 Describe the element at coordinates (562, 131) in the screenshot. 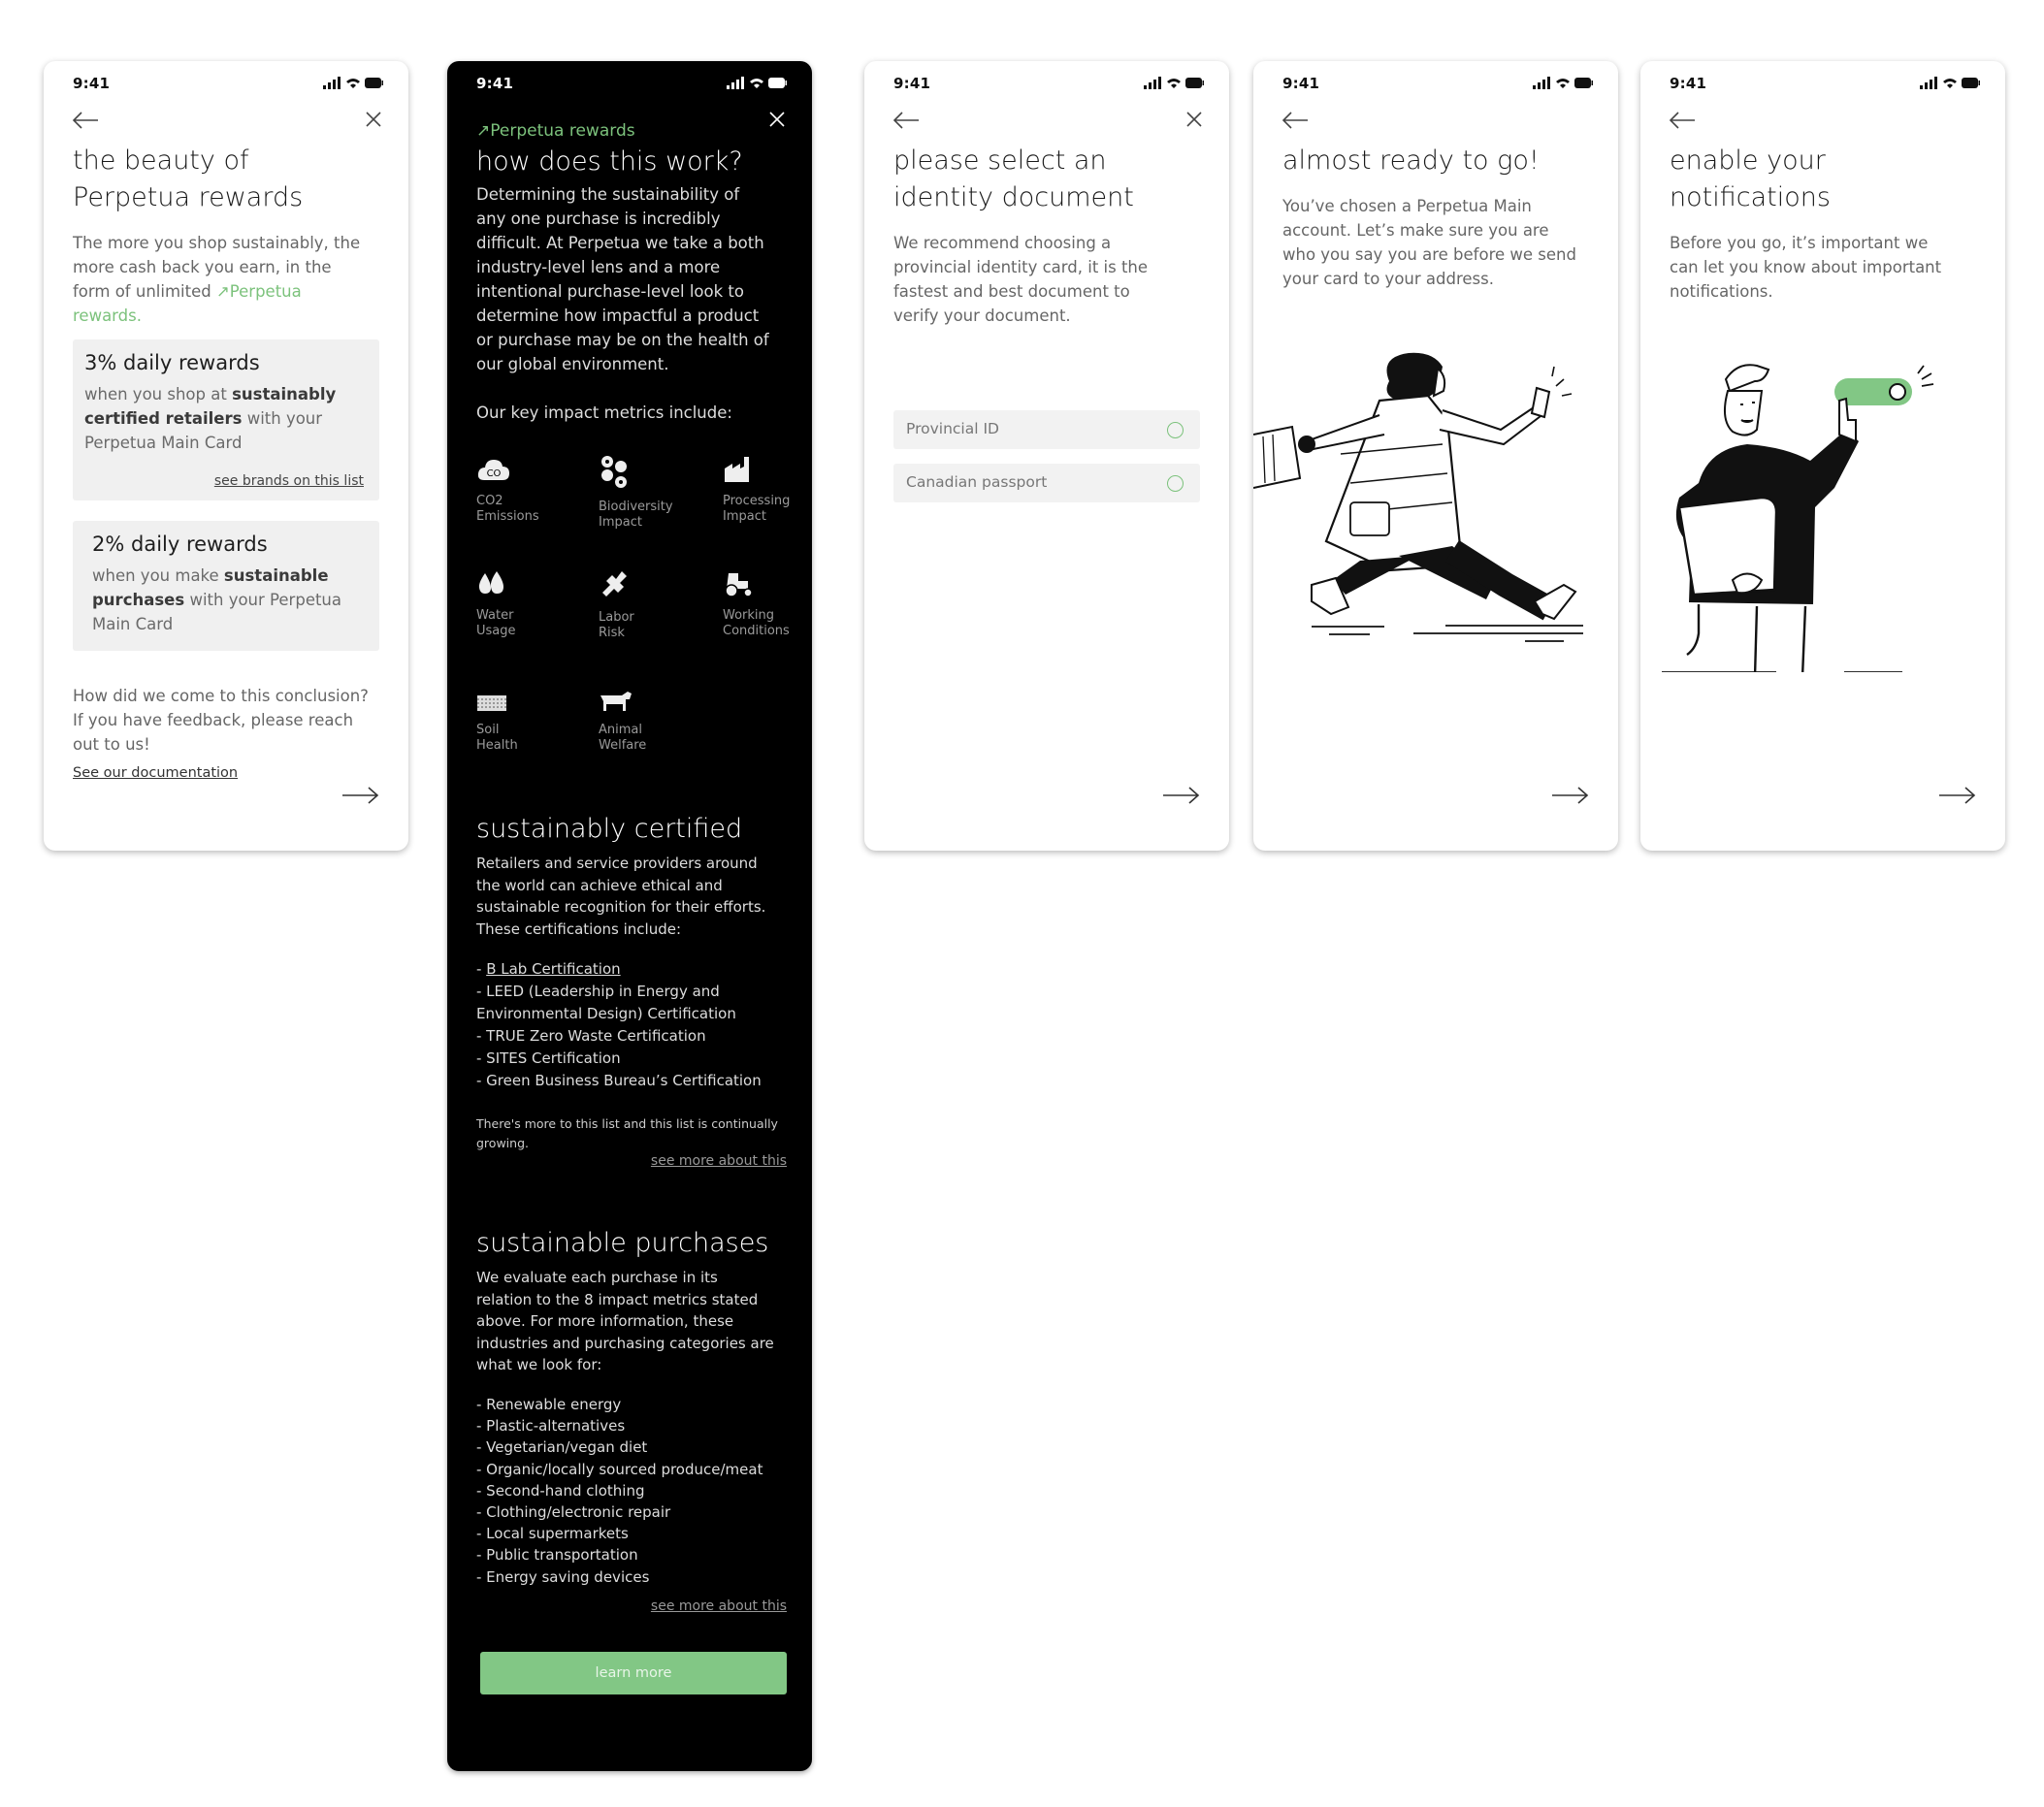

I see `kicker-label: Perpetua rewards` at that location.